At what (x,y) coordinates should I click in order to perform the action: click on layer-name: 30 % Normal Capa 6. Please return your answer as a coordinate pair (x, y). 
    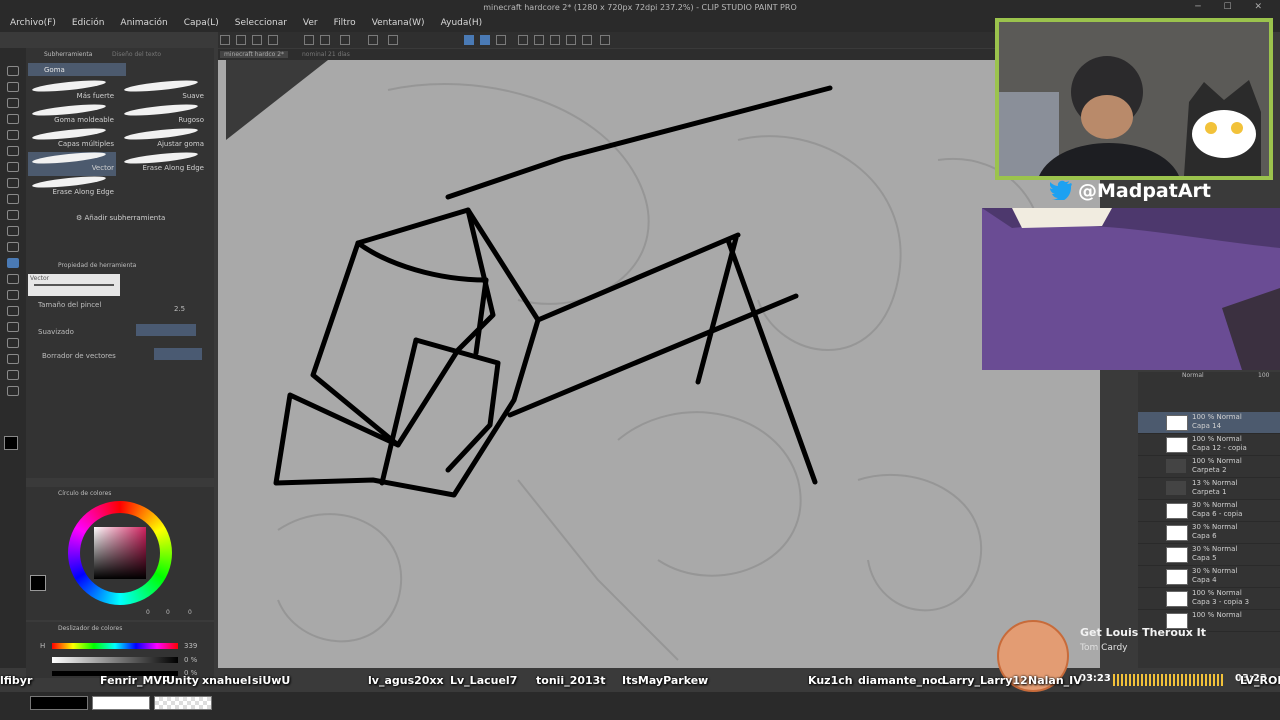
    Looking at the image, I should click on (1215, 531).